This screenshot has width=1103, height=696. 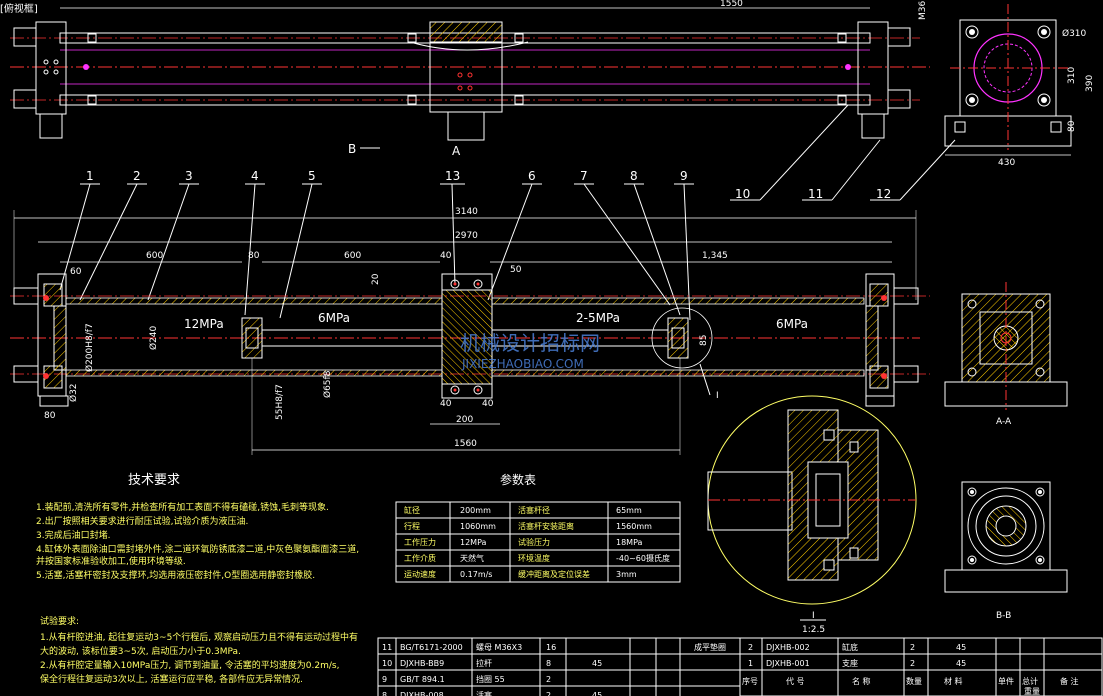 What do you see at coordinates (750, 681) in the screenshot?
I see `bom-right-header: 序号` at bounding box center [750, 681].